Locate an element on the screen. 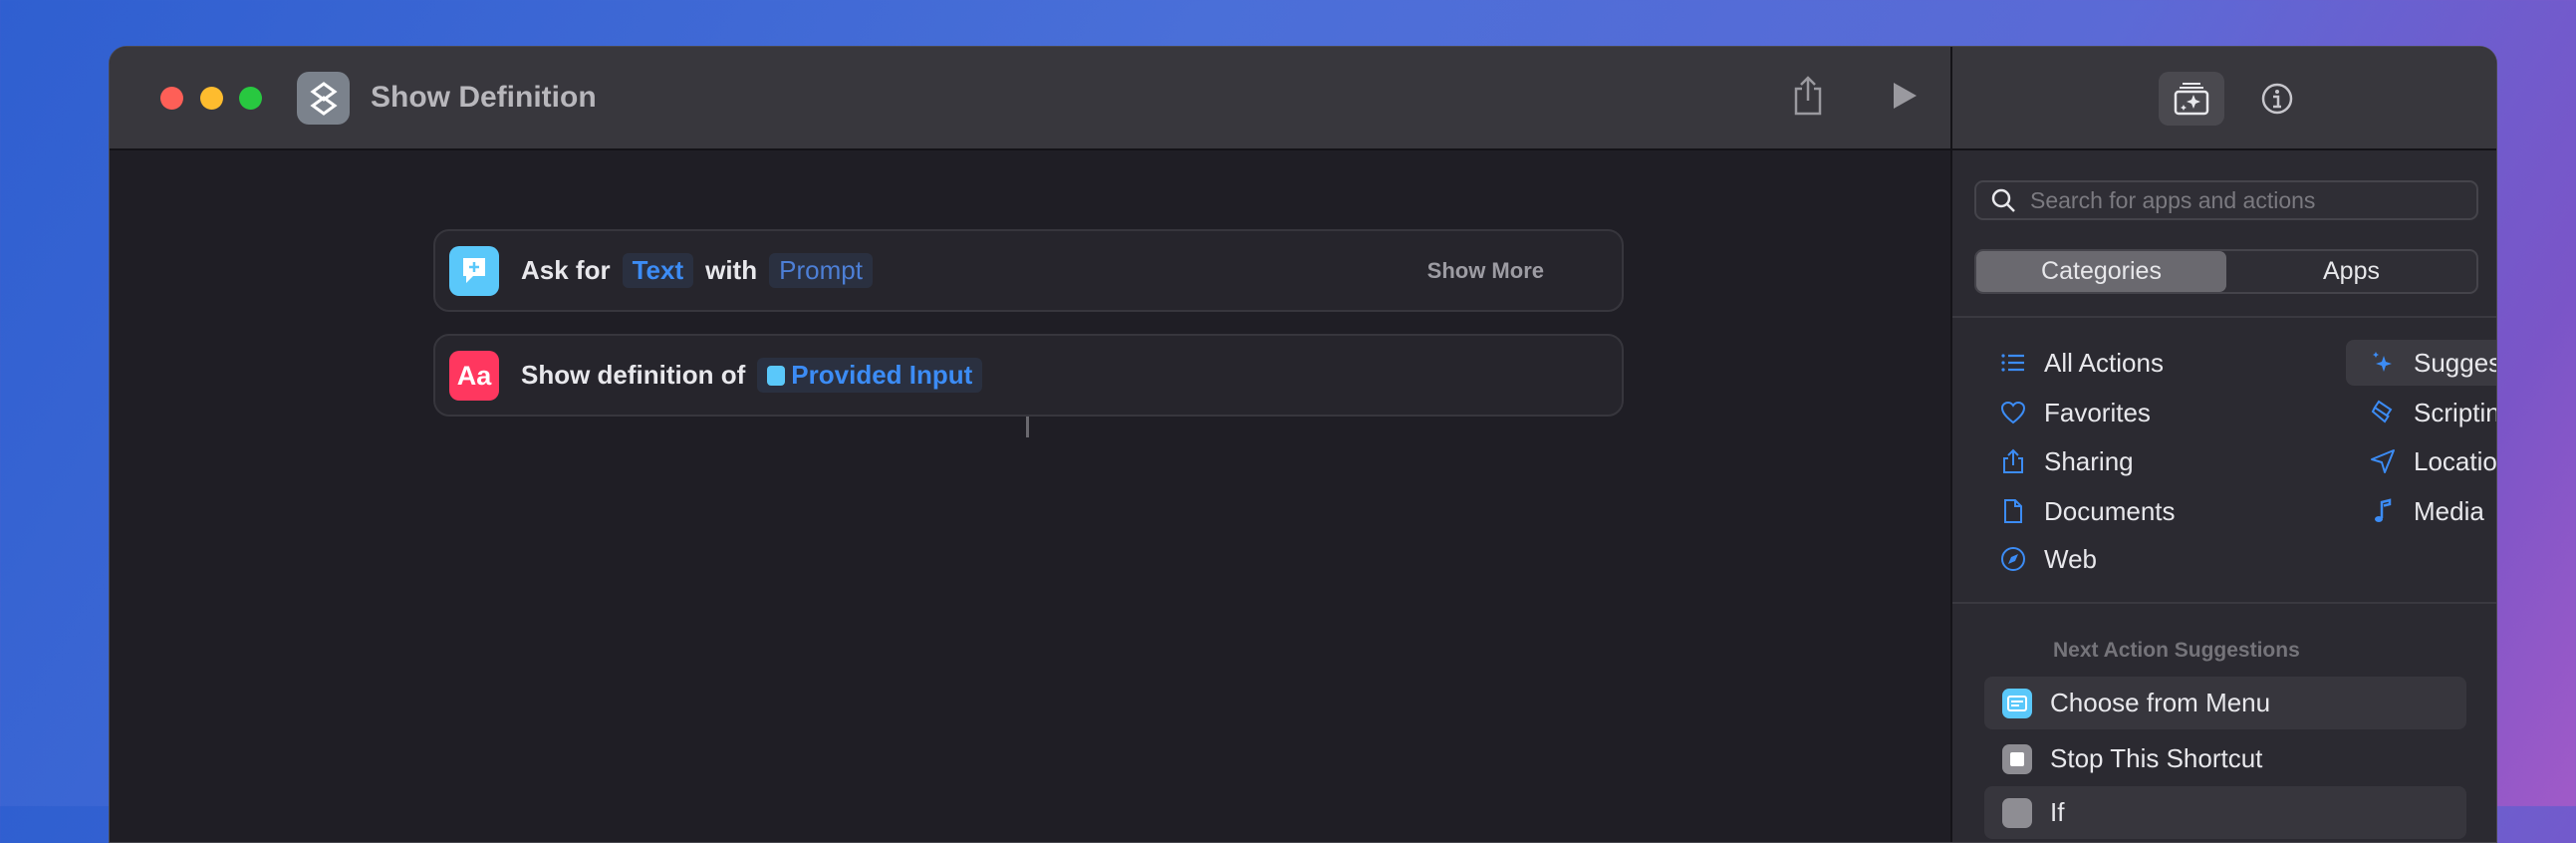  list-icon is located at coordinates (2012, 363).